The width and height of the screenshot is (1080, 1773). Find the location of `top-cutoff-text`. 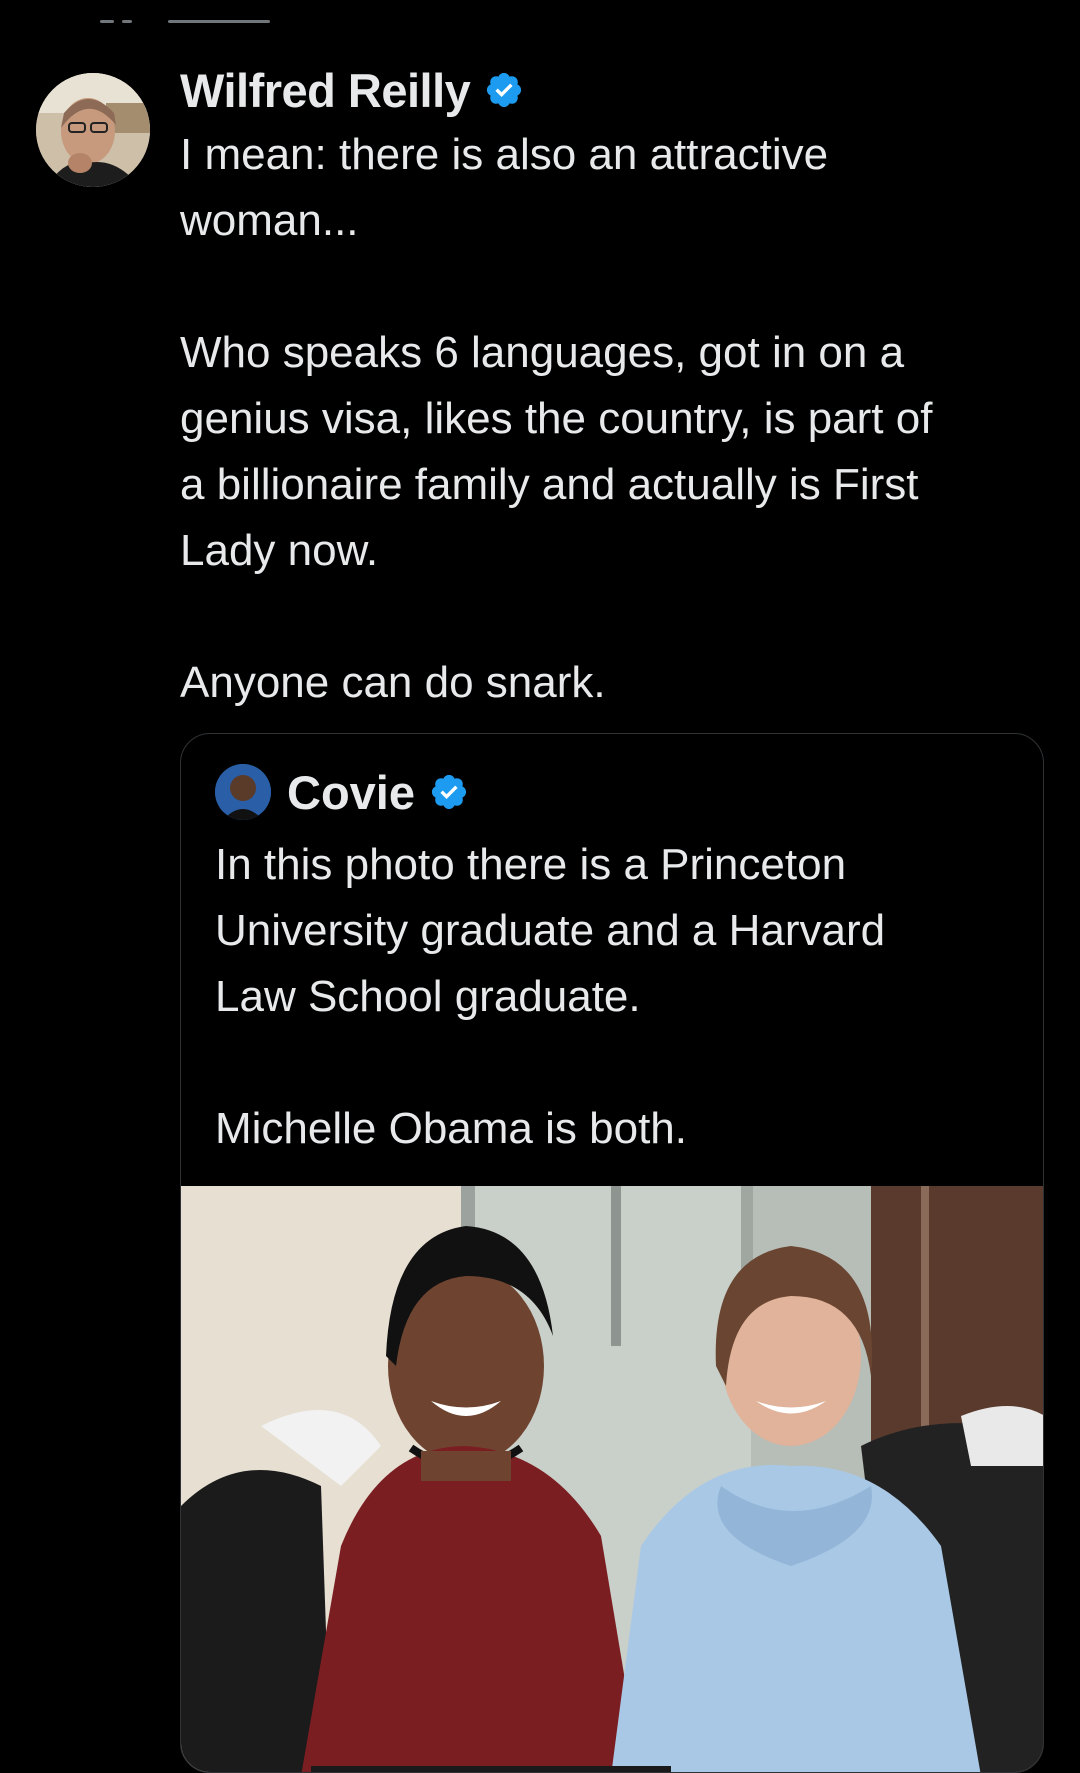

top-cutoff-text is located at coordinates (185, 24).